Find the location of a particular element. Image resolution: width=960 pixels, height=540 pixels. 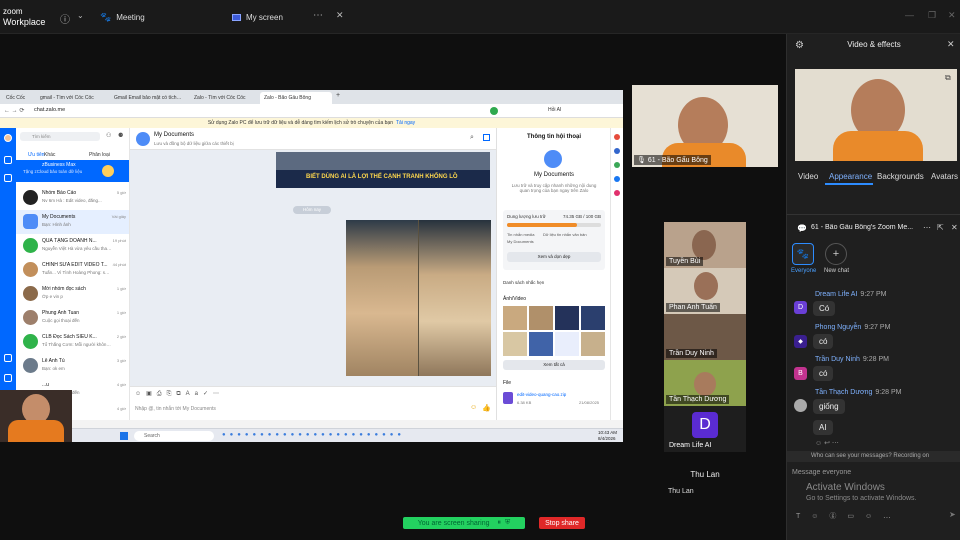

list-item: Phung Anh Tuan Cuộc gọi thoại đến 1 giờ is located at coordinates (72, 318).